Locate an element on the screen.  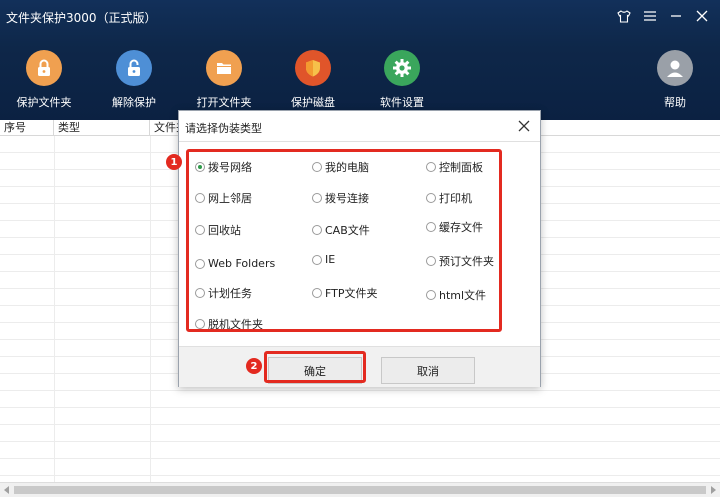
protect-disk-button: 保护磁盘 is located at coordinates (313, 80).